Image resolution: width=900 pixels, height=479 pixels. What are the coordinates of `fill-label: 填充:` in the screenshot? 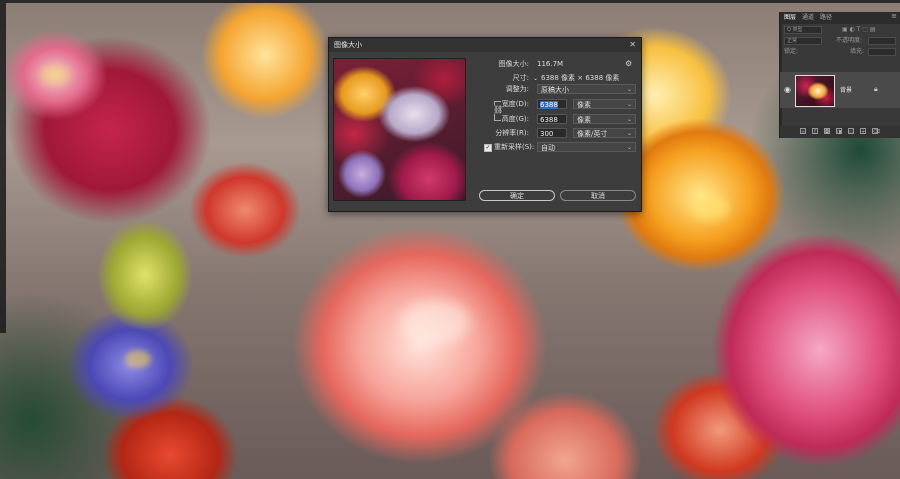 It's located at (857, 51).